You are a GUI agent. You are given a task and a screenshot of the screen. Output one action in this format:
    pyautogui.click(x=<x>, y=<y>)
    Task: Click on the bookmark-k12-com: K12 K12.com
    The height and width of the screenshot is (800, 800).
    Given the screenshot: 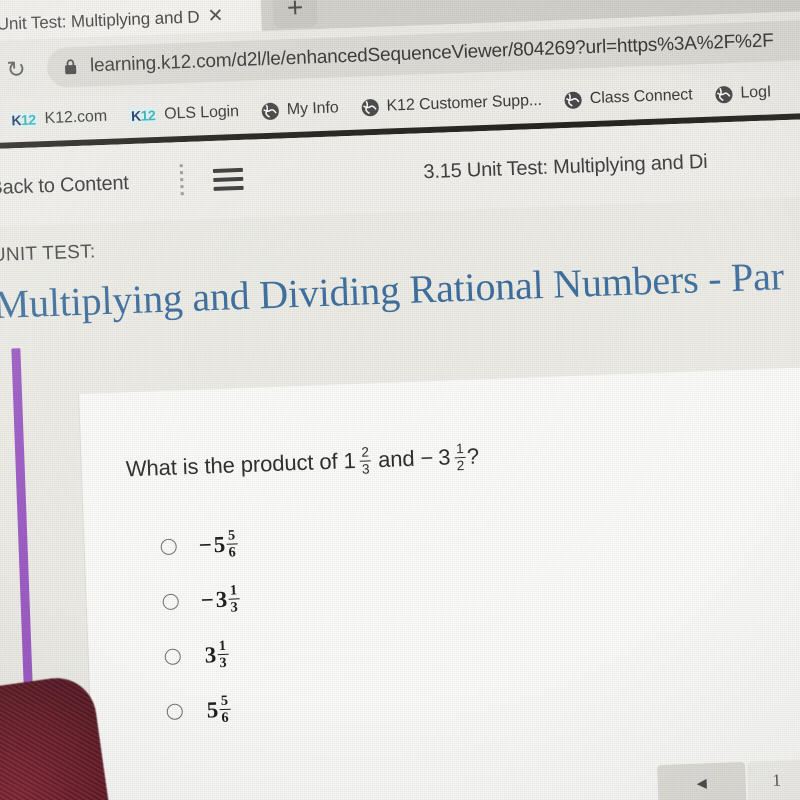 What is the action you would take?
    pyautogui.click(x=59, y=118)
    